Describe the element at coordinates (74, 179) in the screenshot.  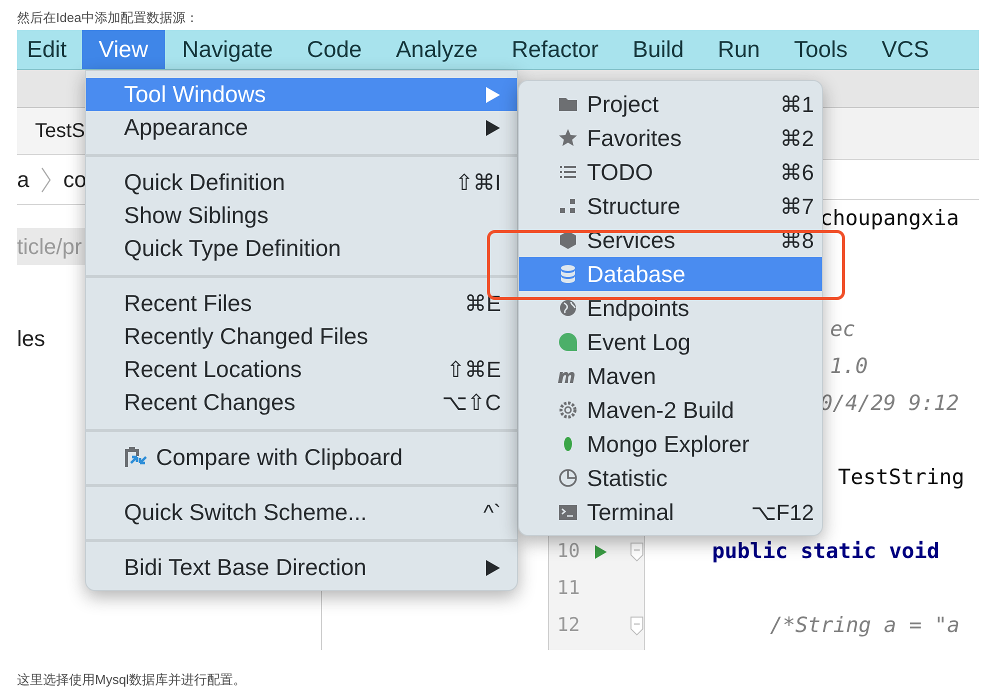
I see `breadcrumb-item: co` at that location.